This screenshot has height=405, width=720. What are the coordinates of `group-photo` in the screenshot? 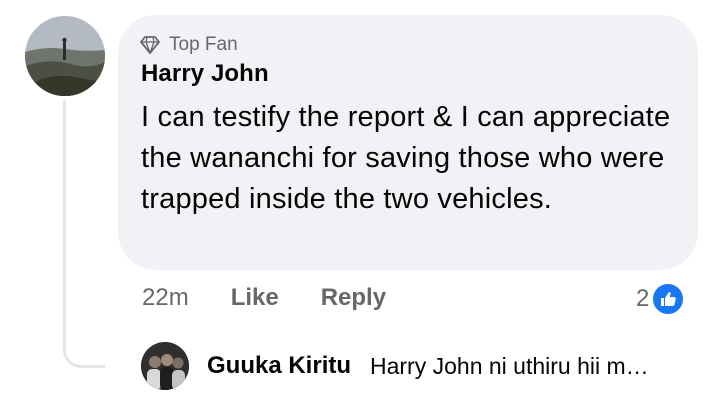 It's located at (165, 366).